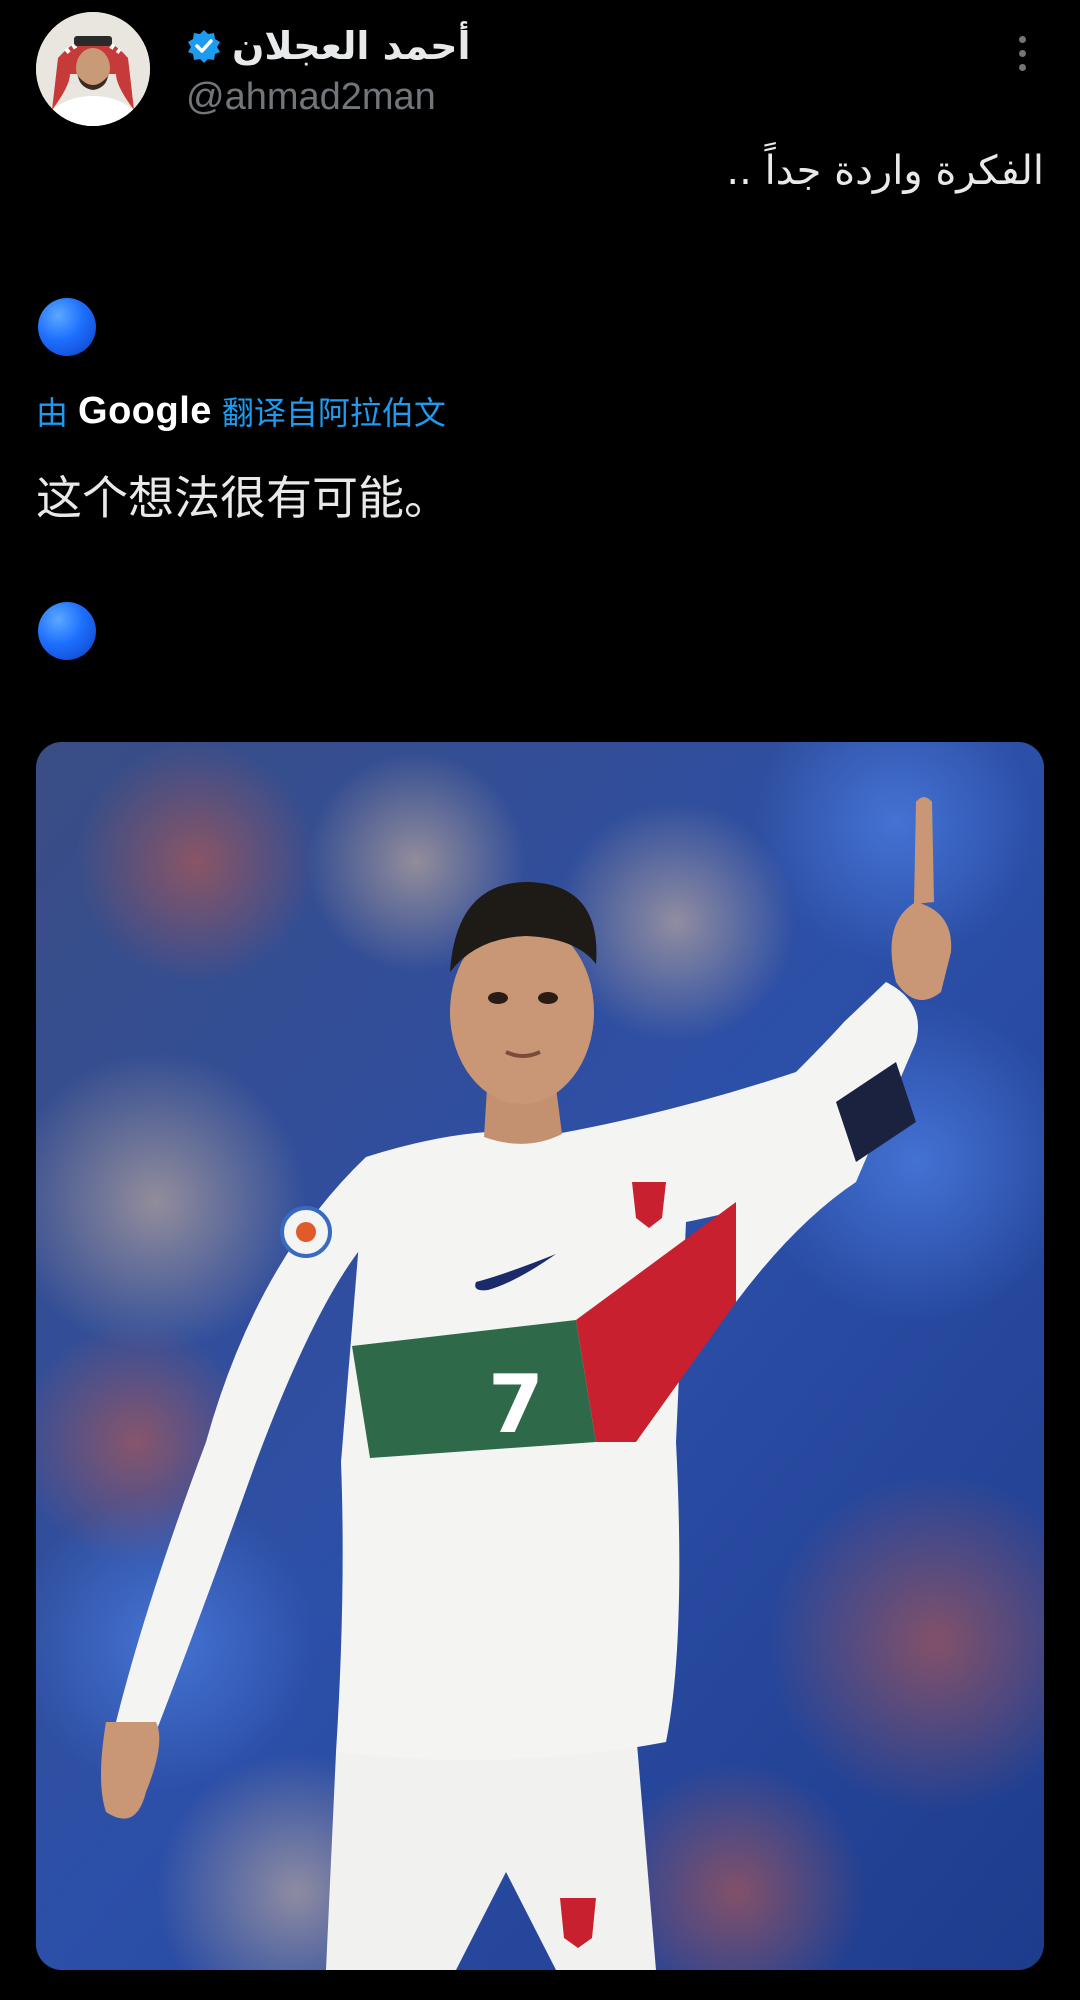  What do you see at coordinates (52, 413) in the screenshot?
I see `translation-by-label: 由` at bounding box center [52, 413].